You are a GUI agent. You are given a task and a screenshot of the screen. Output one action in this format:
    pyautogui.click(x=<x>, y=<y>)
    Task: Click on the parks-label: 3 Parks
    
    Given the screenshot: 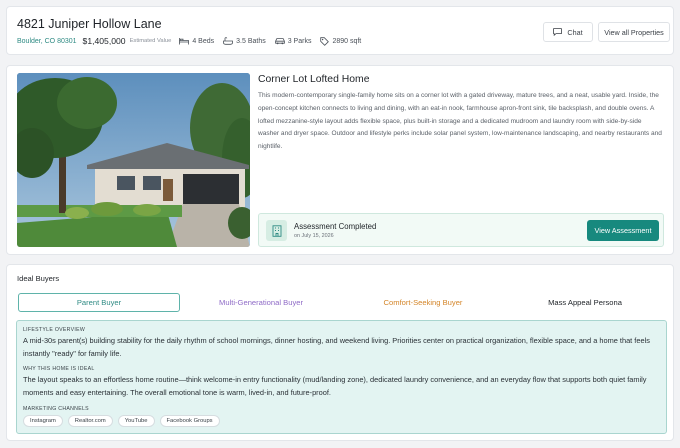 What is the action you would take?
    pyautogui.click(x=299, y=41)
    